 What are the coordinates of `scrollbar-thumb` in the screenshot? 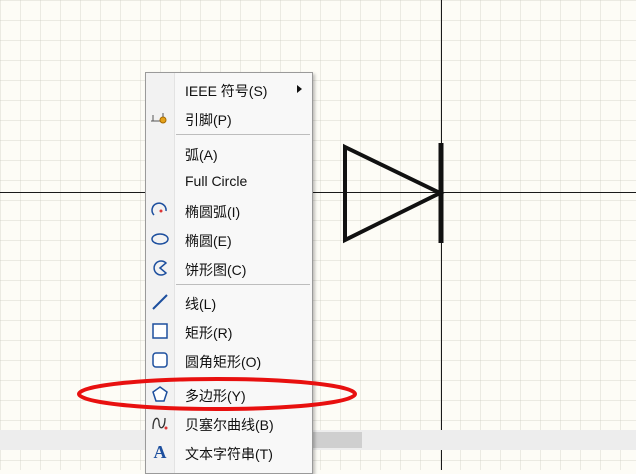 It's located at (337, 440).